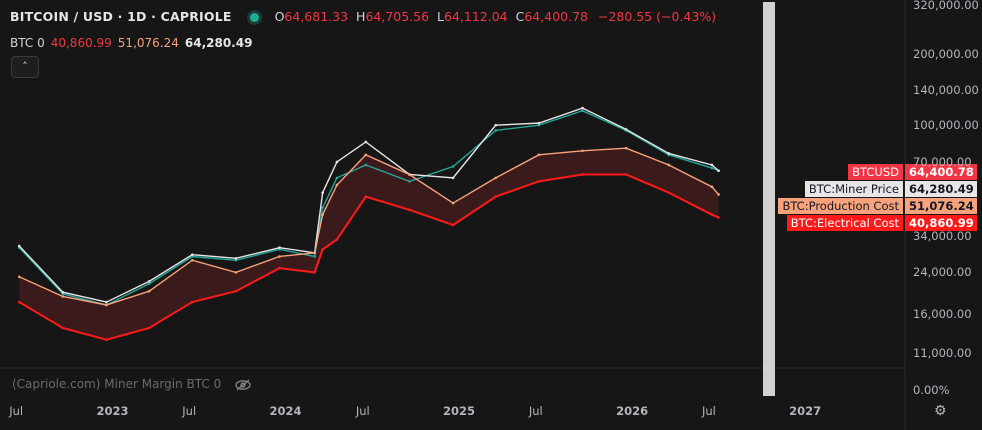  Describe the element at coordinates (397, 16) in the screenshot. I see `high-value: 64,705.56` at that location.